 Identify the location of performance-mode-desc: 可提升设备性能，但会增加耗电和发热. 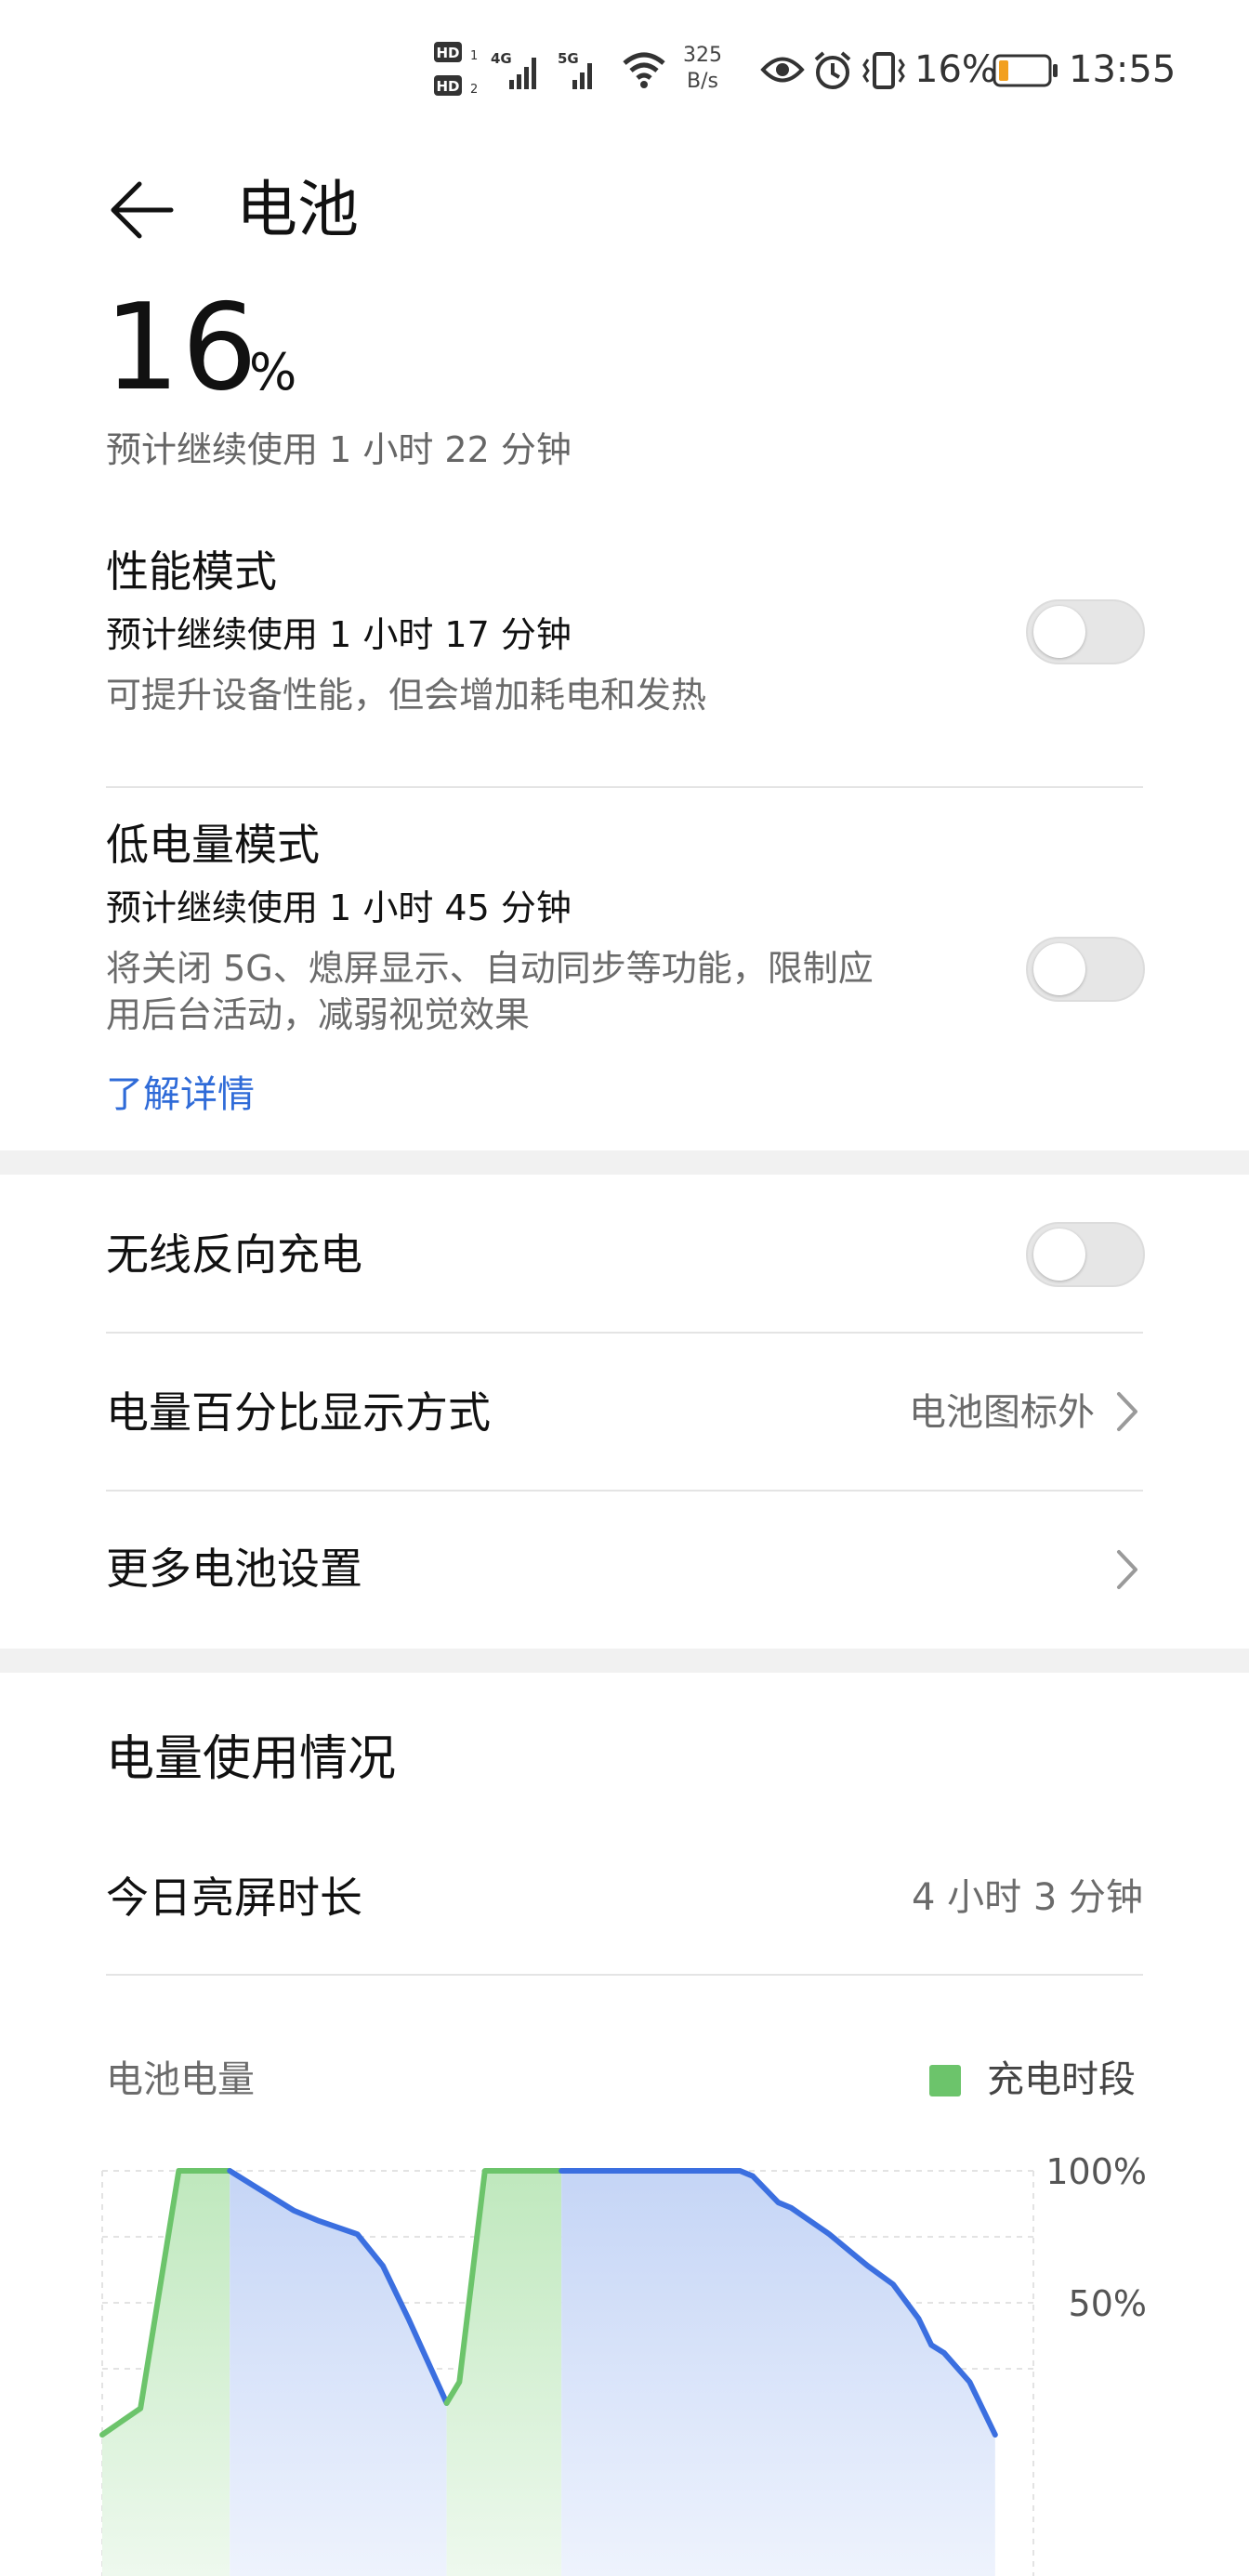
(406, 695).